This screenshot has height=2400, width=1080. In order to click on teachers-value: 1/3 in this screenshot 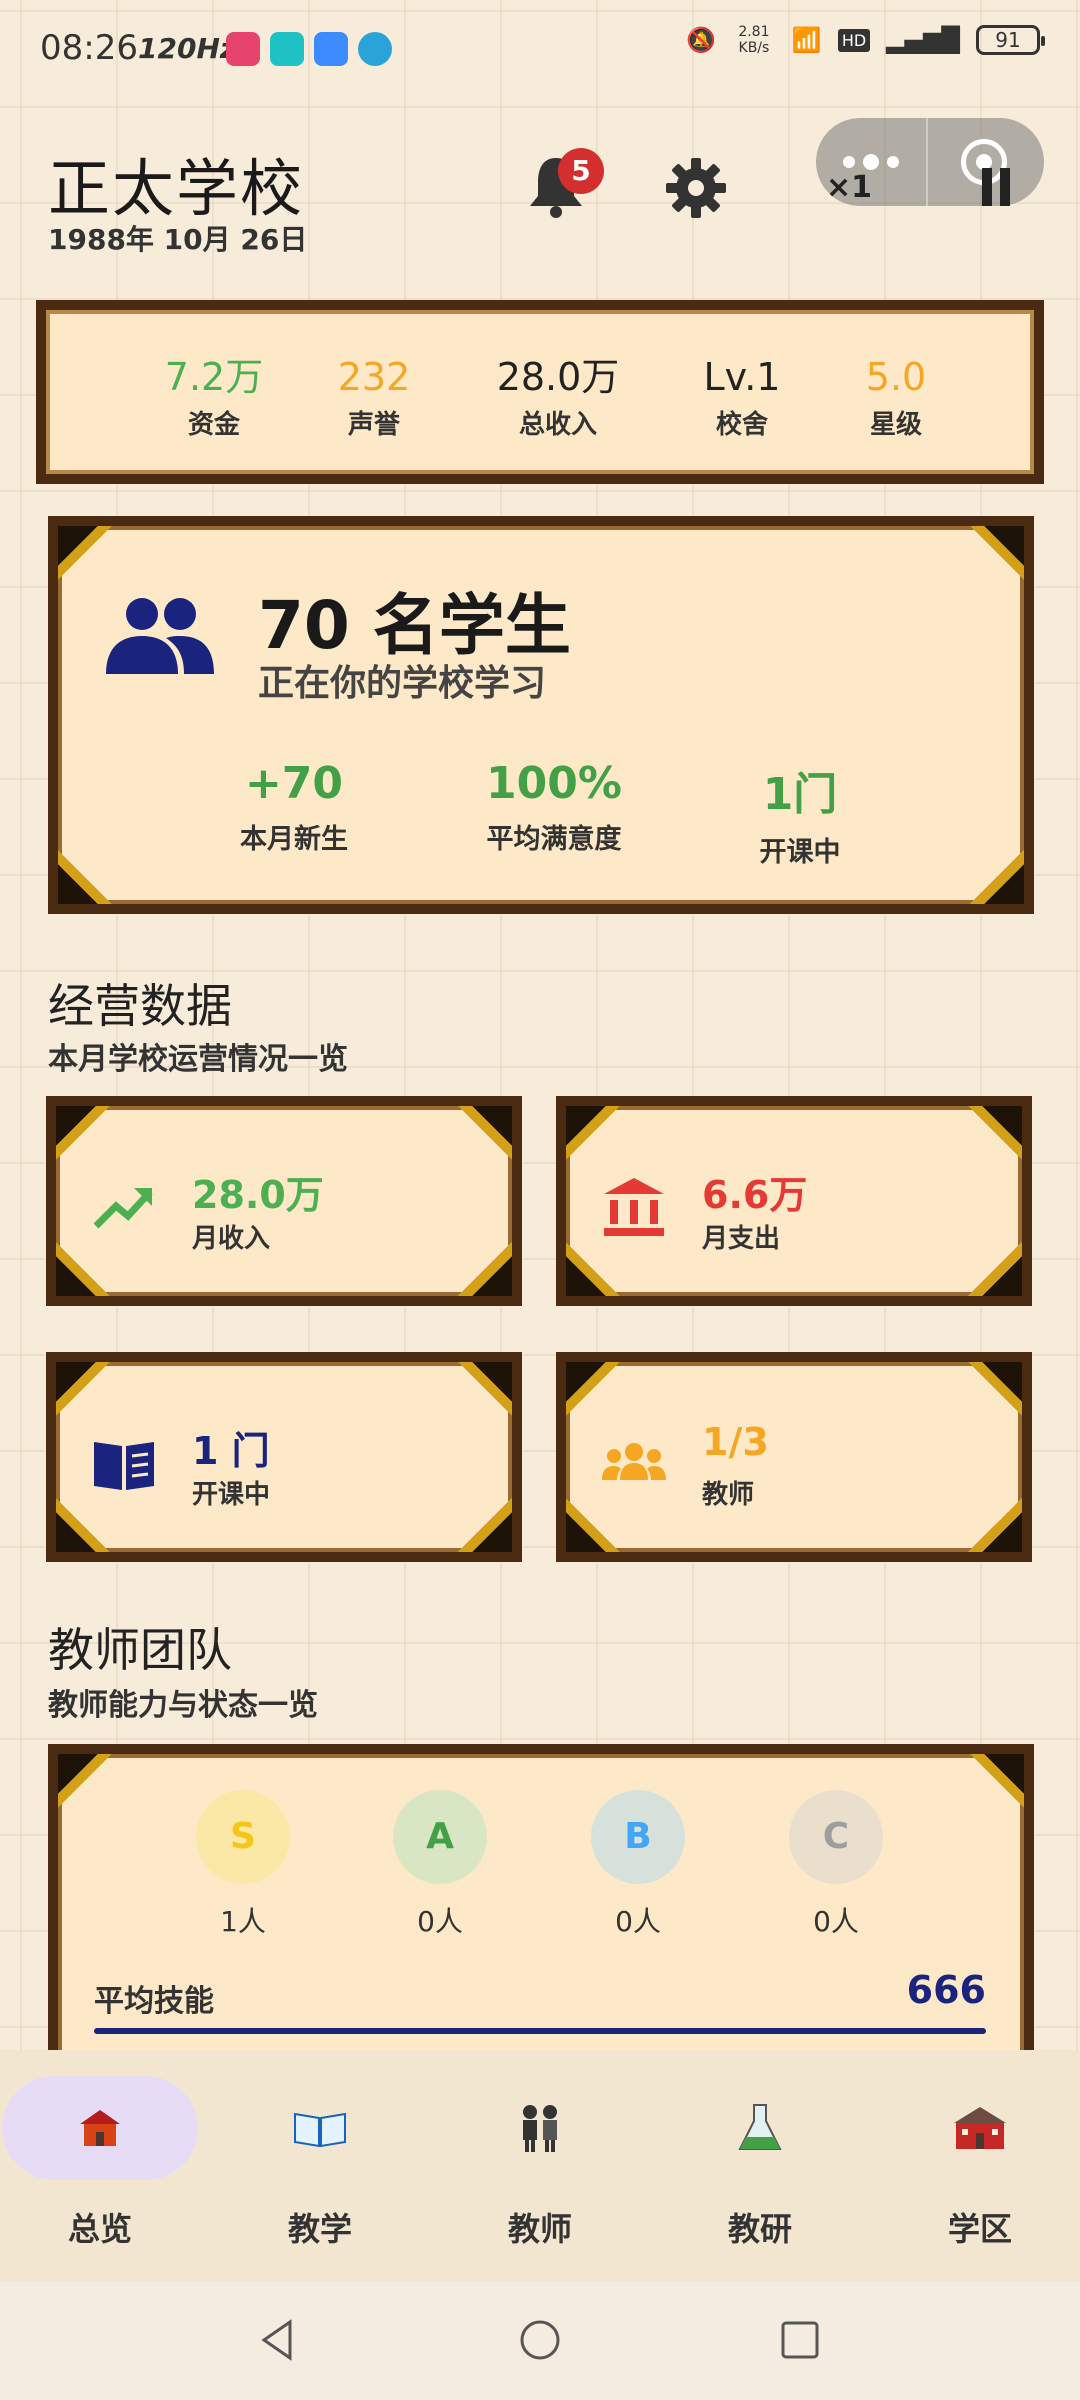, I will do `click(735, 1442)`.